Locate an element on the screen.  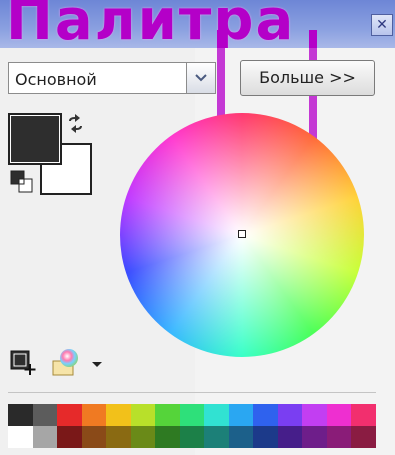
dropdown-button is located at coordinates (200, 78).